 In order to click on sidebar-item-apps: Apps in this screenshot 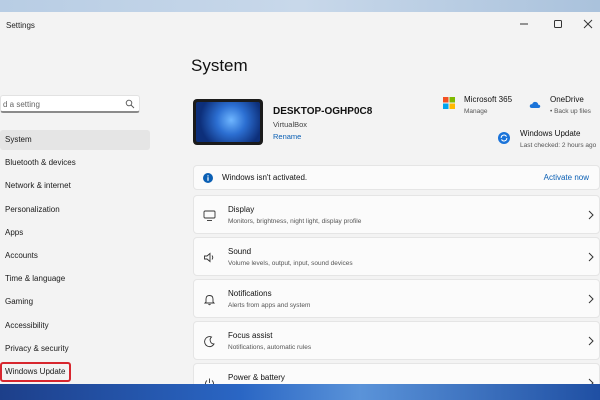, I will do `click(75, 233)`.